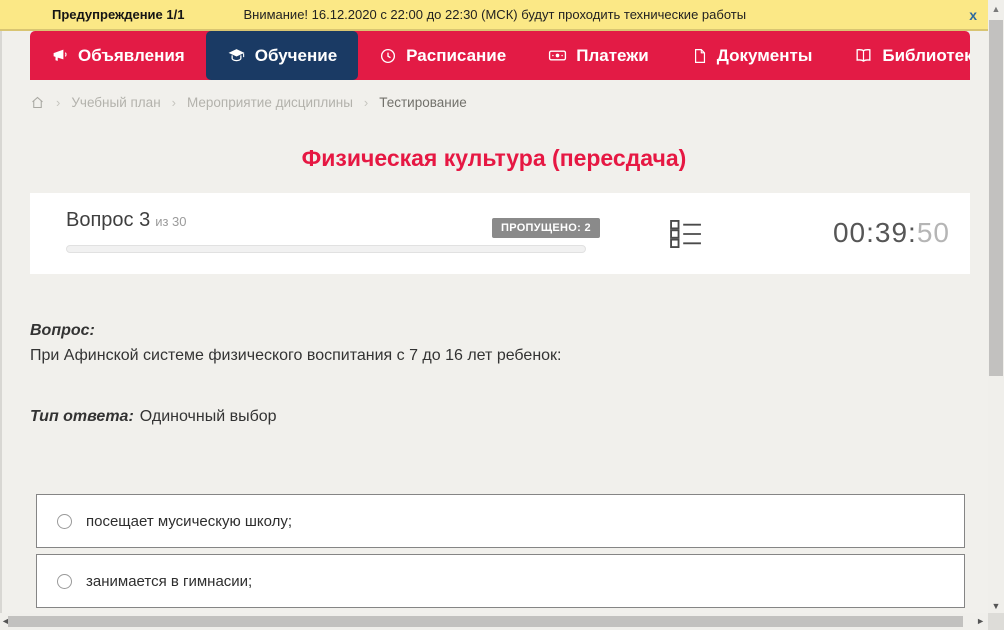 This screenshot has width=1004, height=630. What do you see at coordinates (996, 621) in the screenshot?
I see `scrollbar-corner` at bounding box center [996, 621].